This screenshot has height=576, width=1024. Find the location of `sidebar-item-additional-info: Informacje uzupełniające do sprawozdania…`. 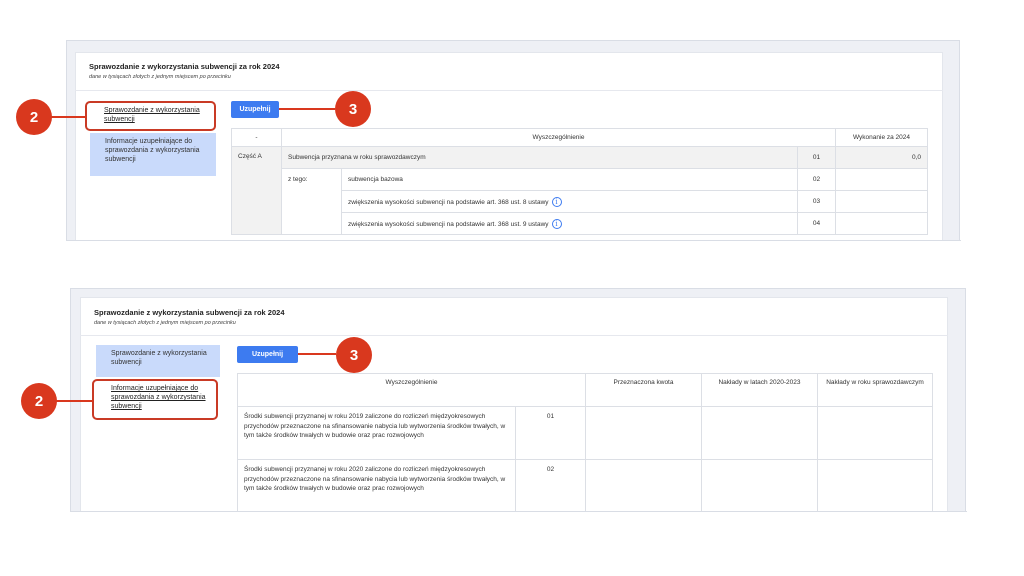

sidebar-item-additional-info: Informacje uzupełniające do sprawozdania… is located at coordinates (153, 154).